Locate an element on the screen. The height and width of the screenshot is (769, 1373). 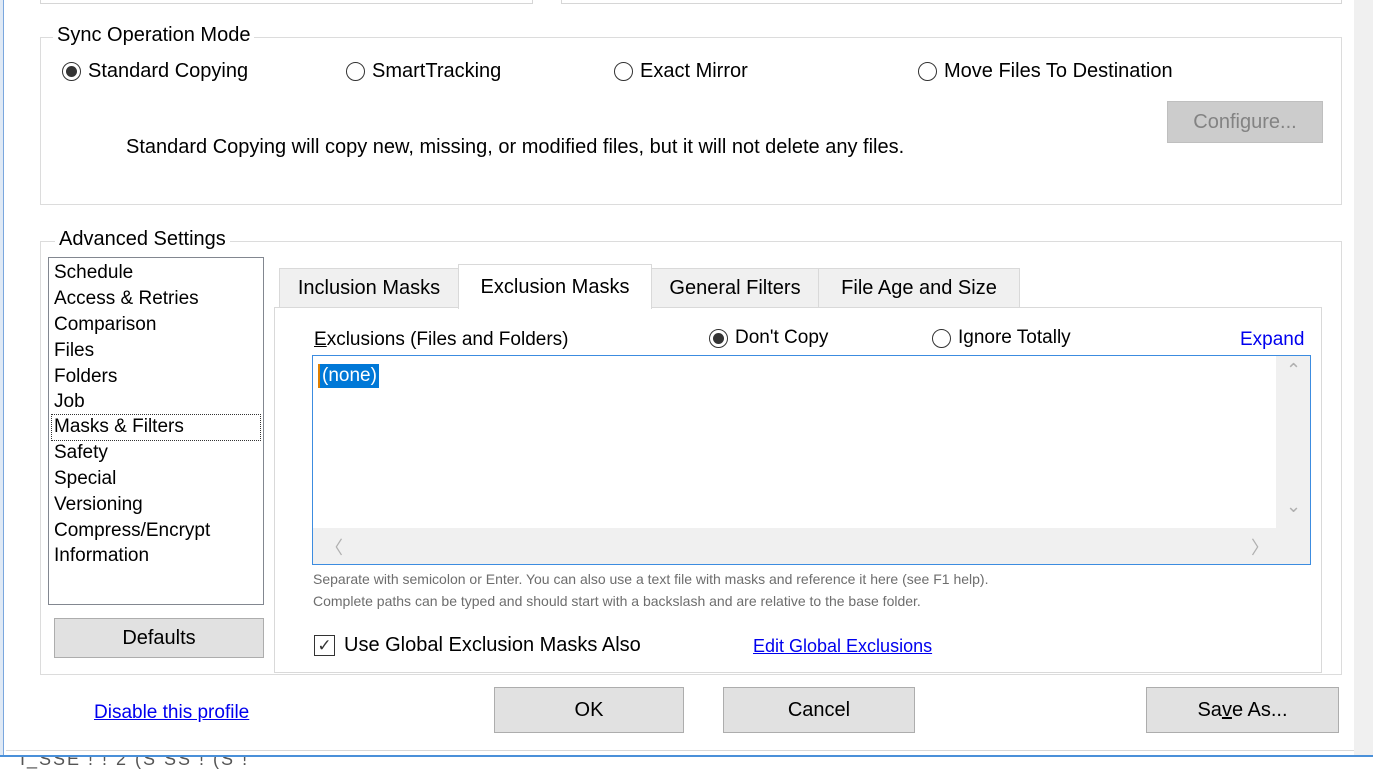
edit-global-exclusions-link: Edit Global Exclusions is located at coordinates (842, 646).